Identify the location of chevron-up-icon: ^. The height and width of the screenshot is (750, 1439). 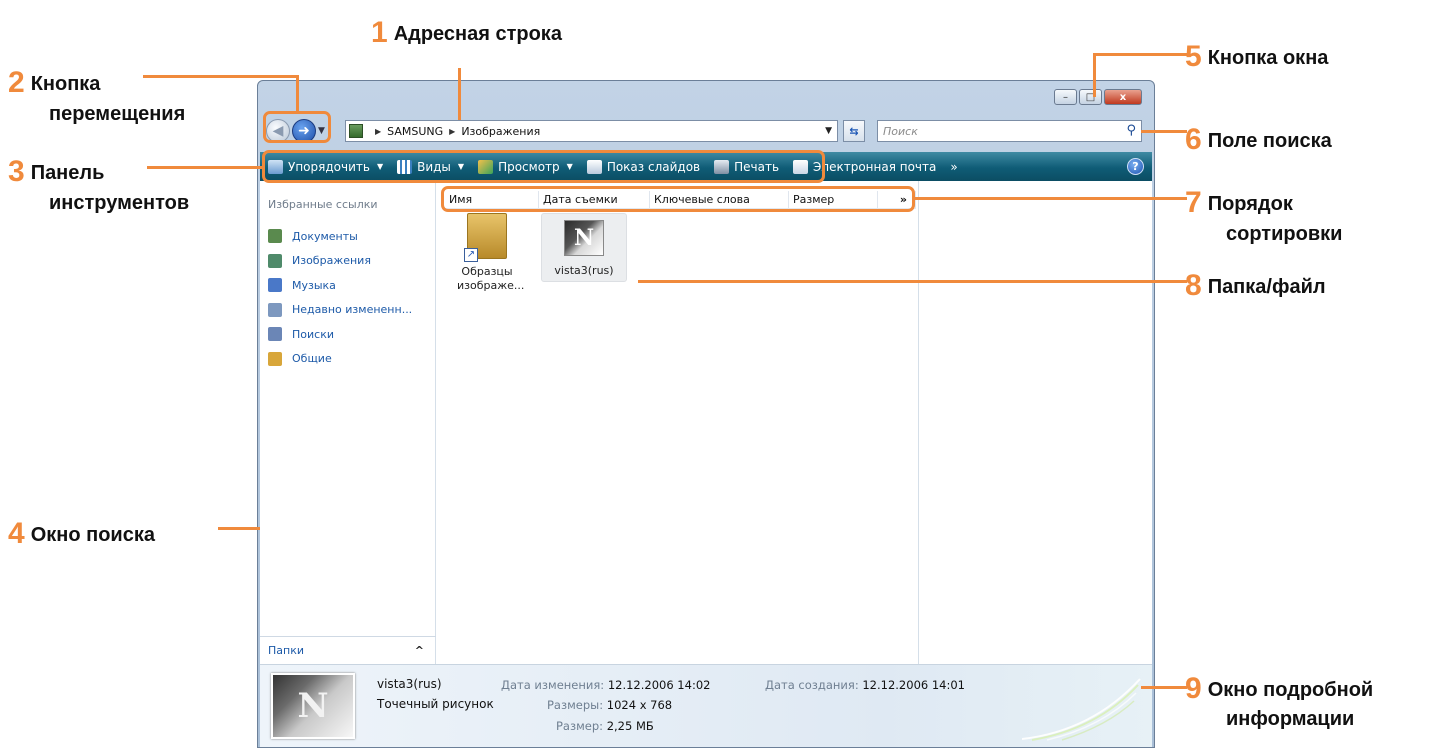
(419, 650).